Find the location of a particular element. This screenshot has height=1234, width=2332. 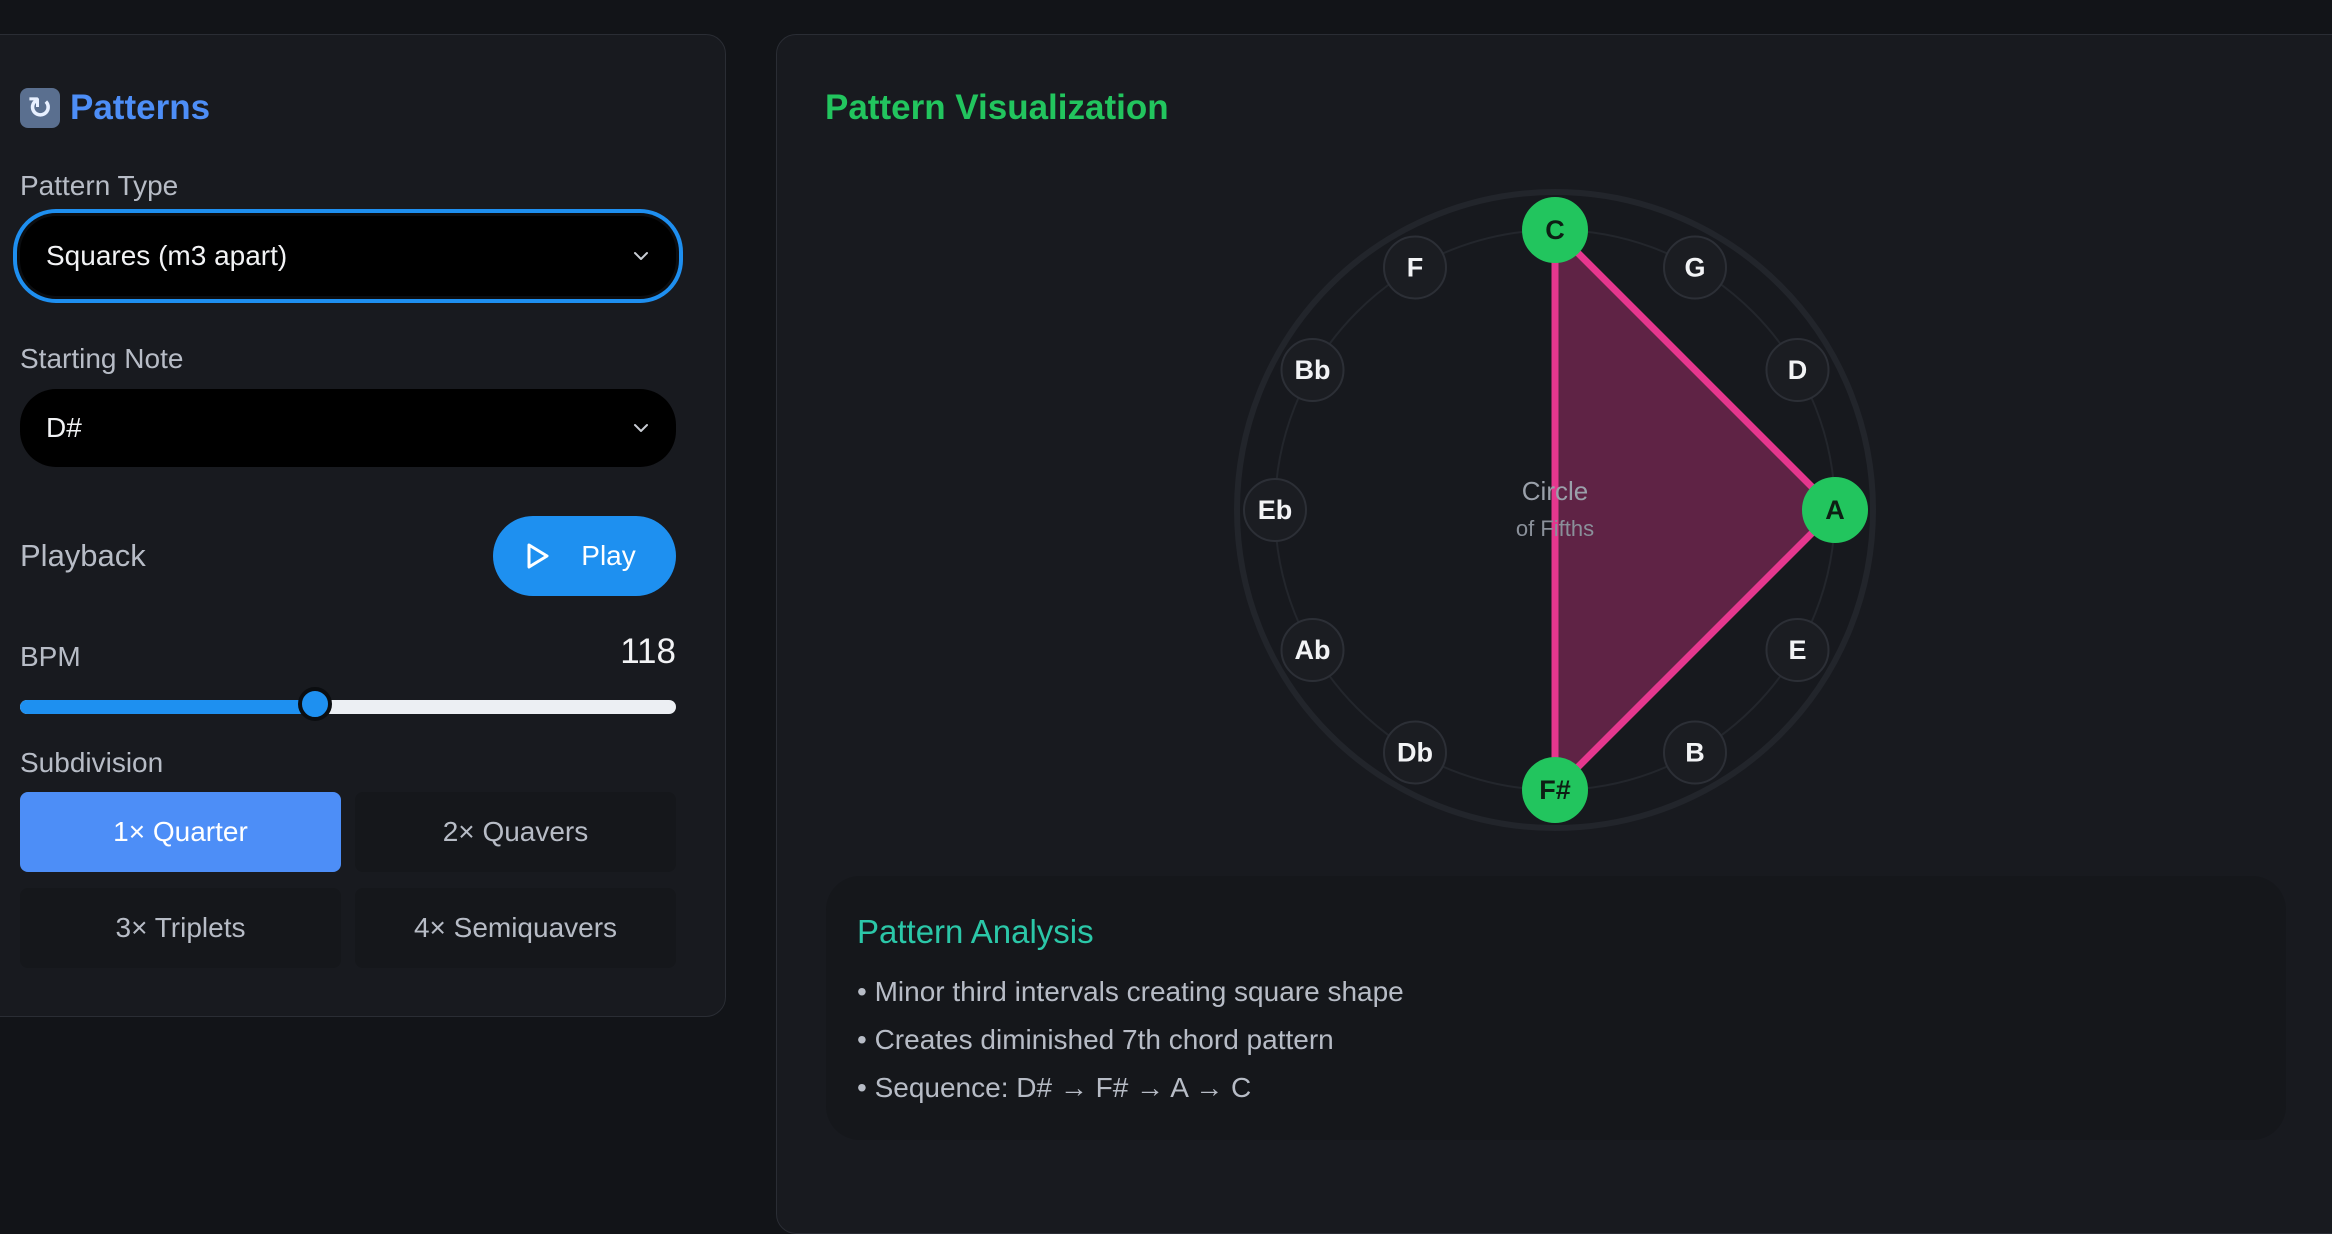

note-label: G is located at coordinates (1694, 268).